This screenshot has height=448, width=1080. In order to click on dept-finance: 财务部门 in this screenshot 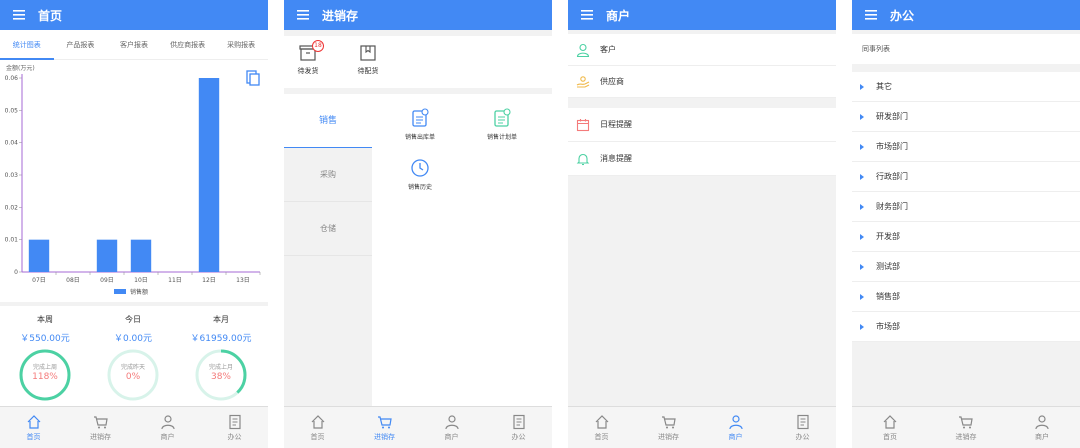, I will do `click(966, 207)`.